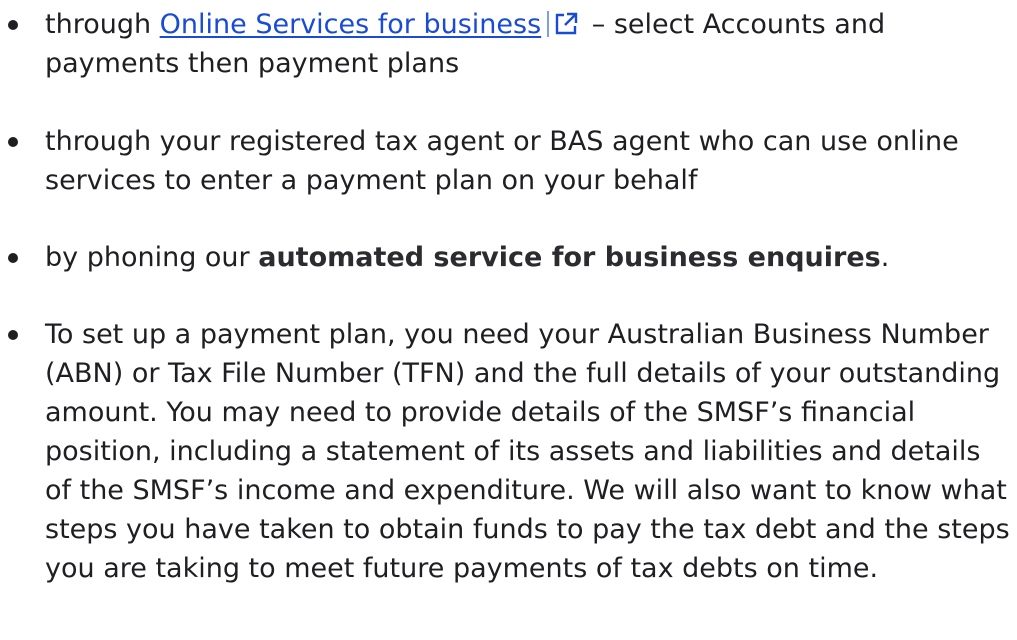 Image resolution: width=1017 pixels, height=640 pixels. What do you see at coordinates (152, 257) in the screenshot?
I see `item-3-prefix: by phoning our` at bounding box center [152, 257].